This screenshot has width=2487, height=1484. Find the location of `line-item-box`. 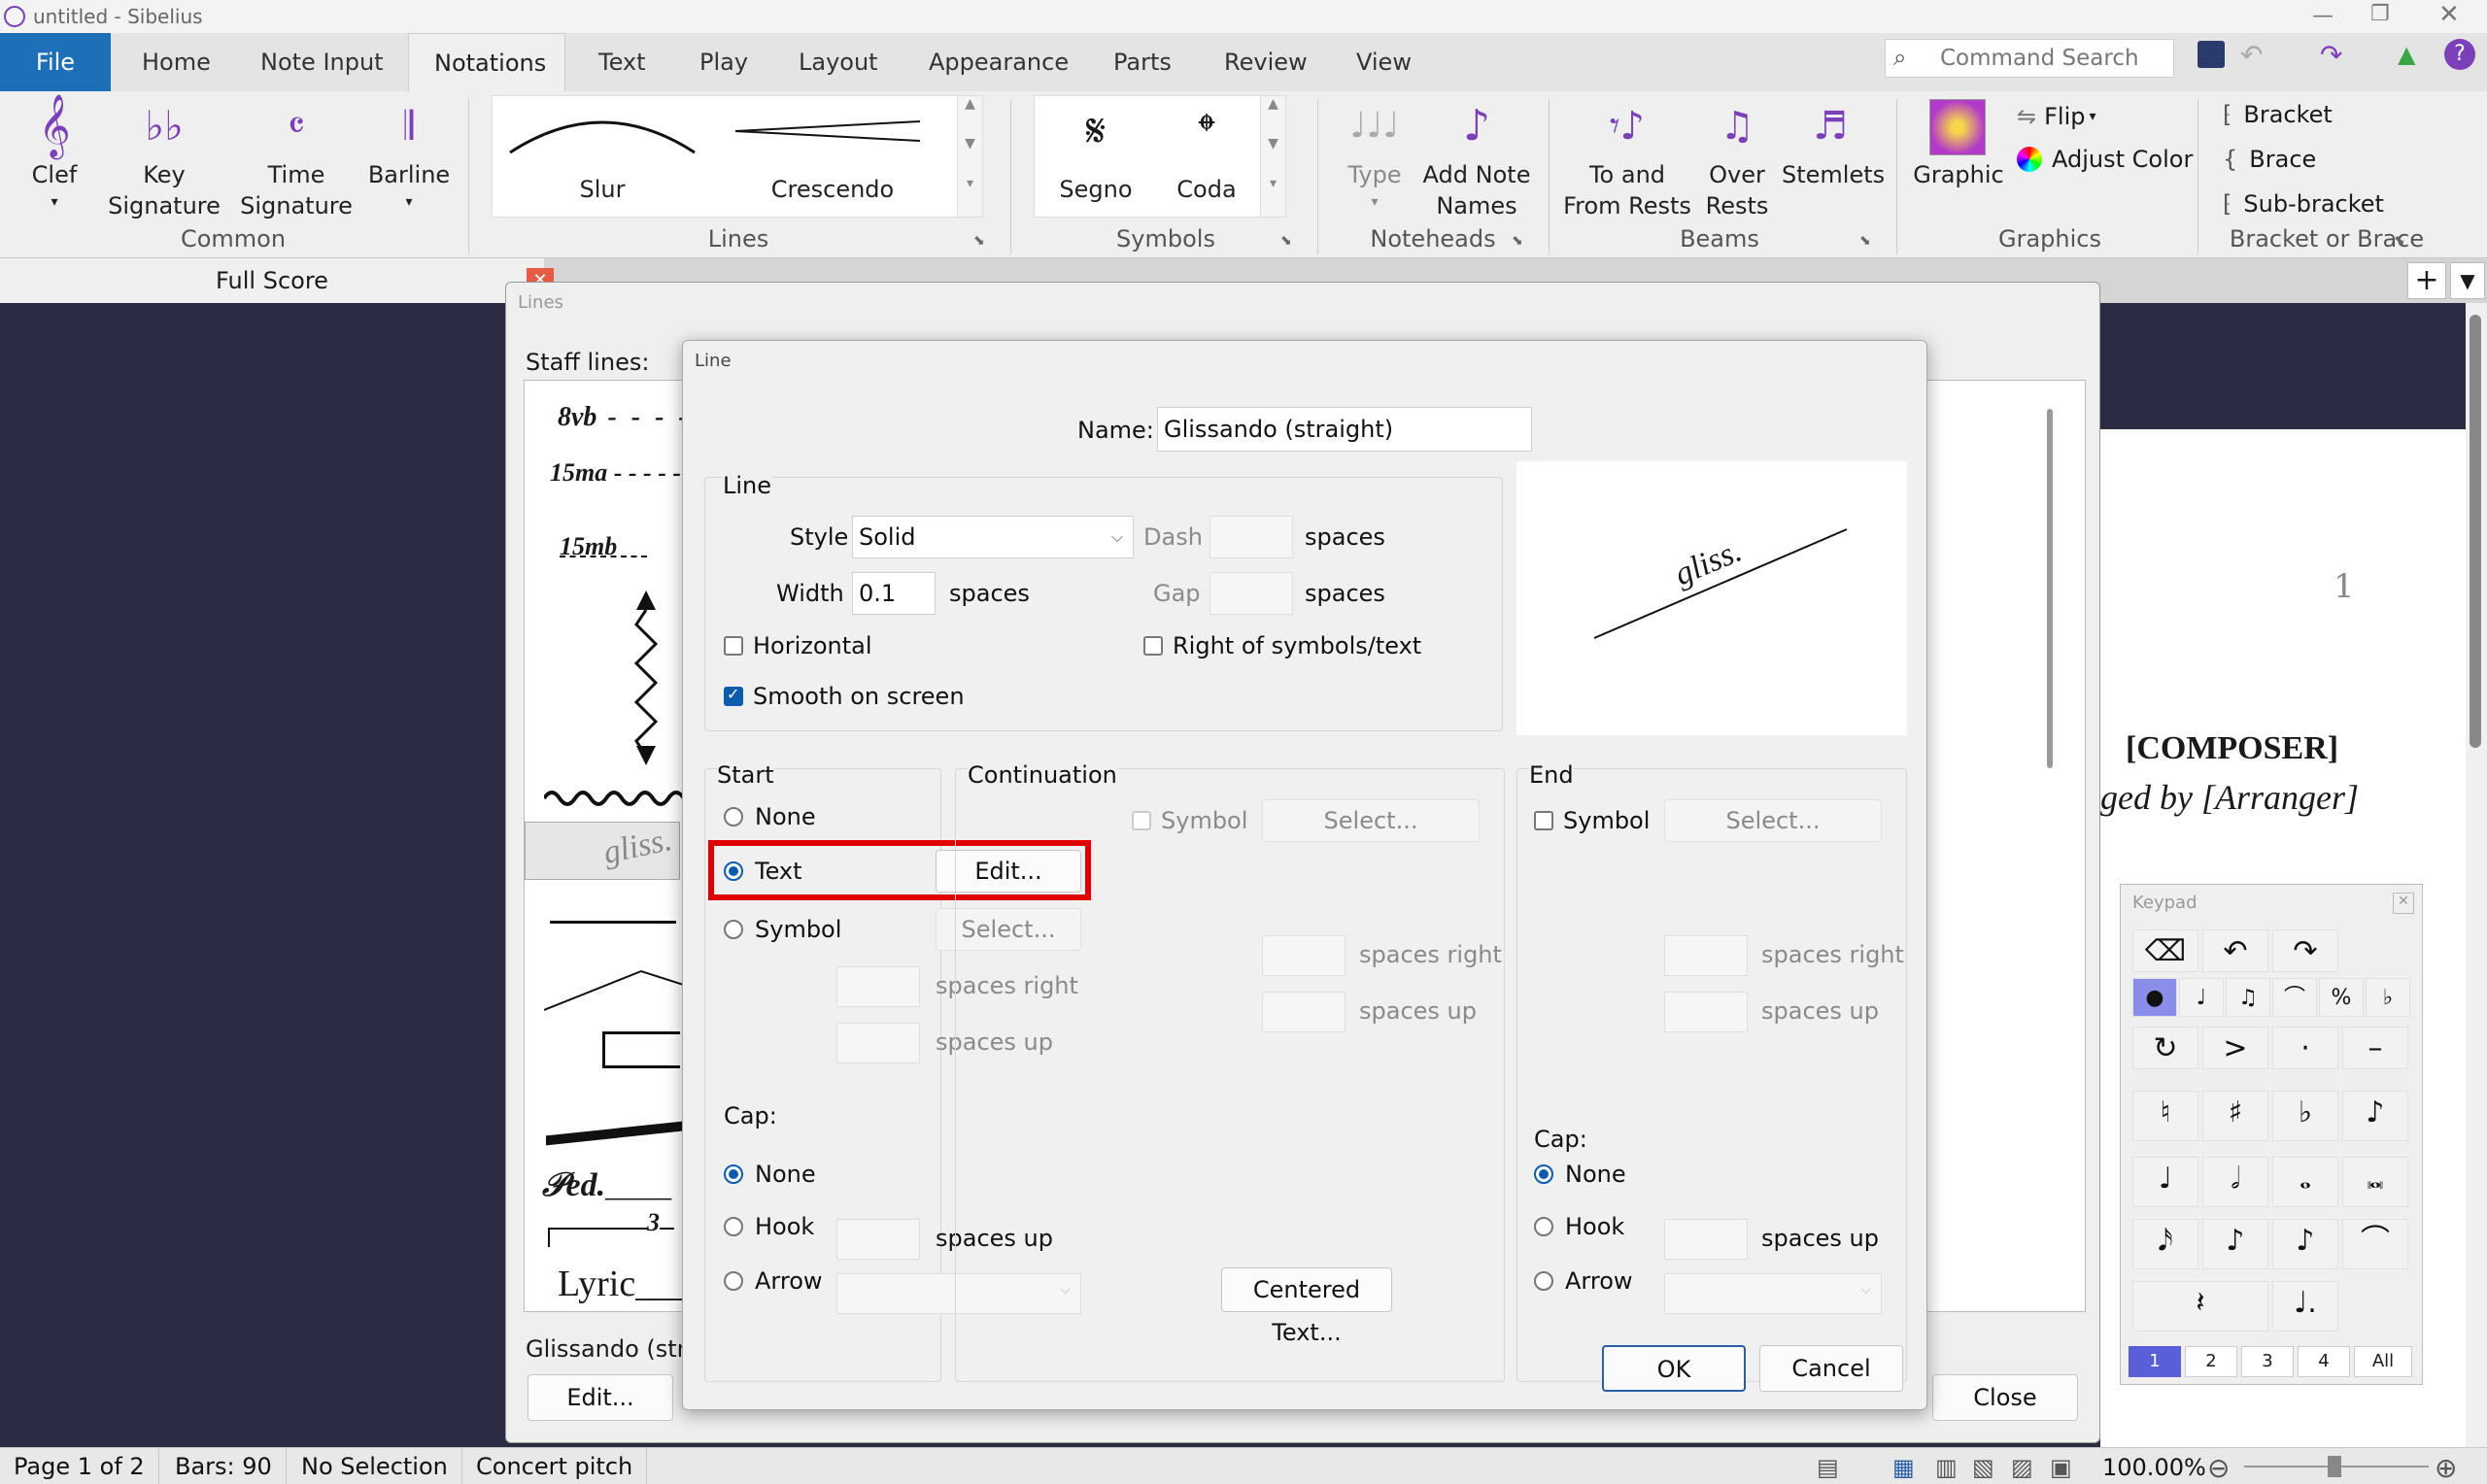

line-item-box is located at coordinates (641, 1049).